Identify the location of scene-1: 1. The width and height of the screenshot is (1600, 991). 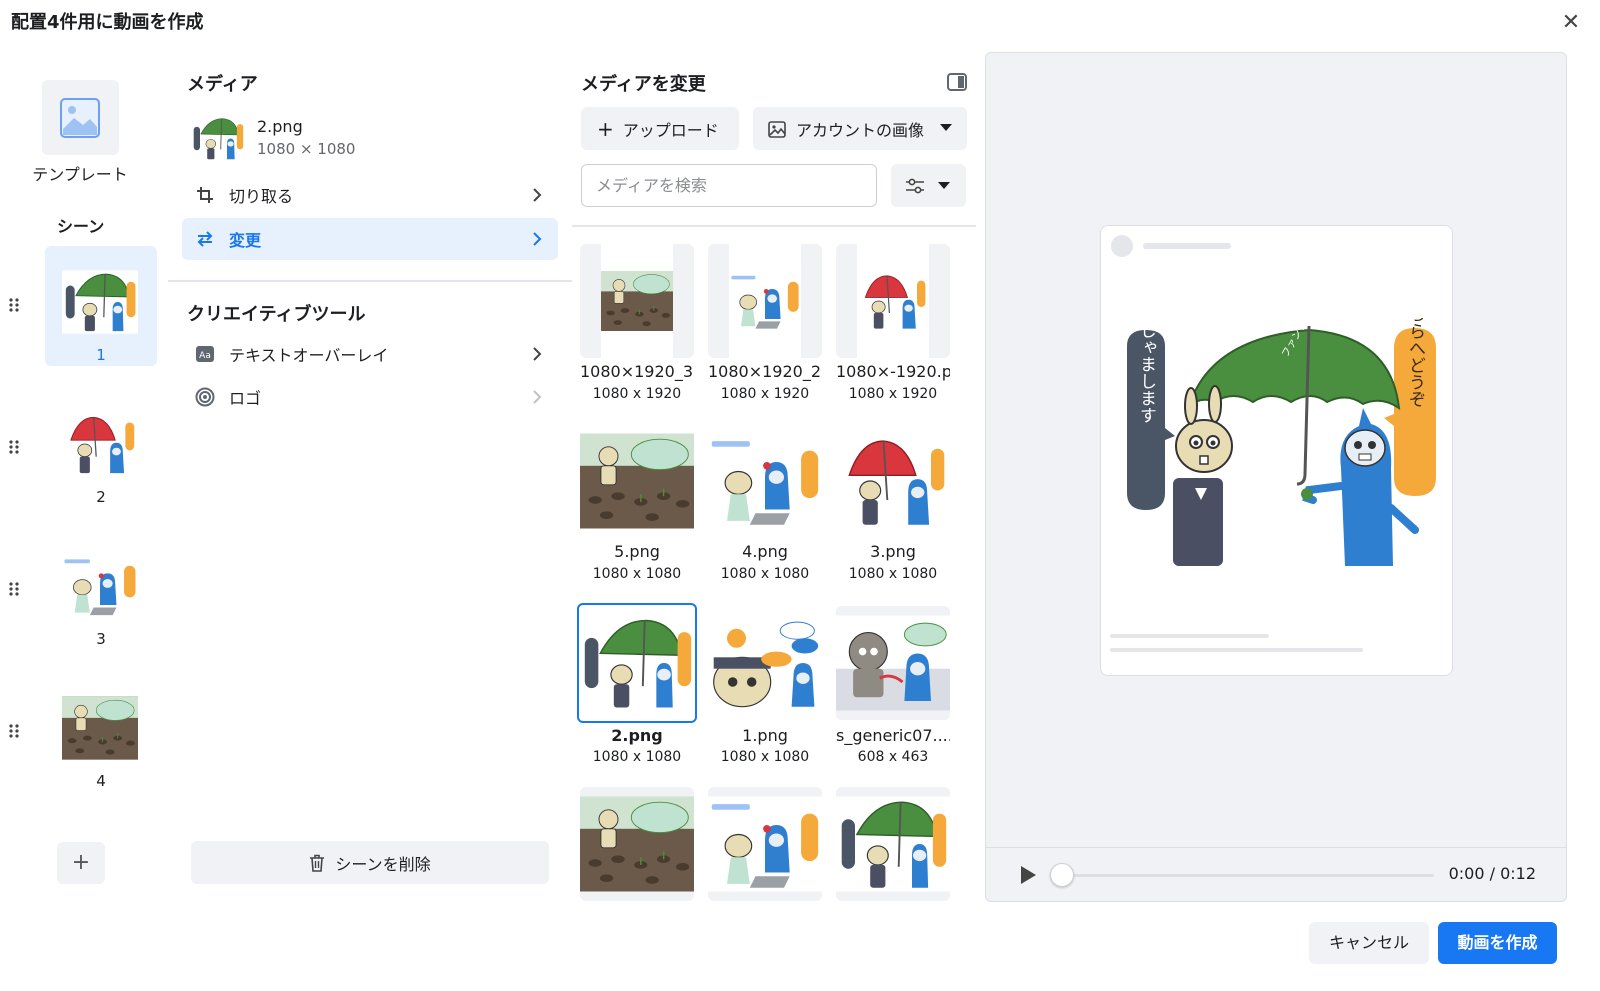
(101, 306).